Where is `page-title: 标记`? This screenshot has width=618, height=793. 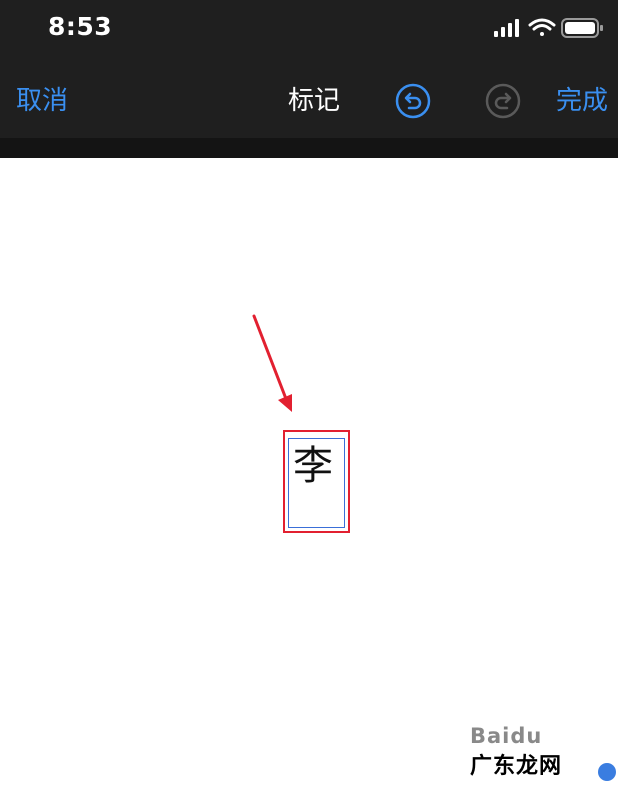 page-title: 标记 is located at coordinates (313, 101).